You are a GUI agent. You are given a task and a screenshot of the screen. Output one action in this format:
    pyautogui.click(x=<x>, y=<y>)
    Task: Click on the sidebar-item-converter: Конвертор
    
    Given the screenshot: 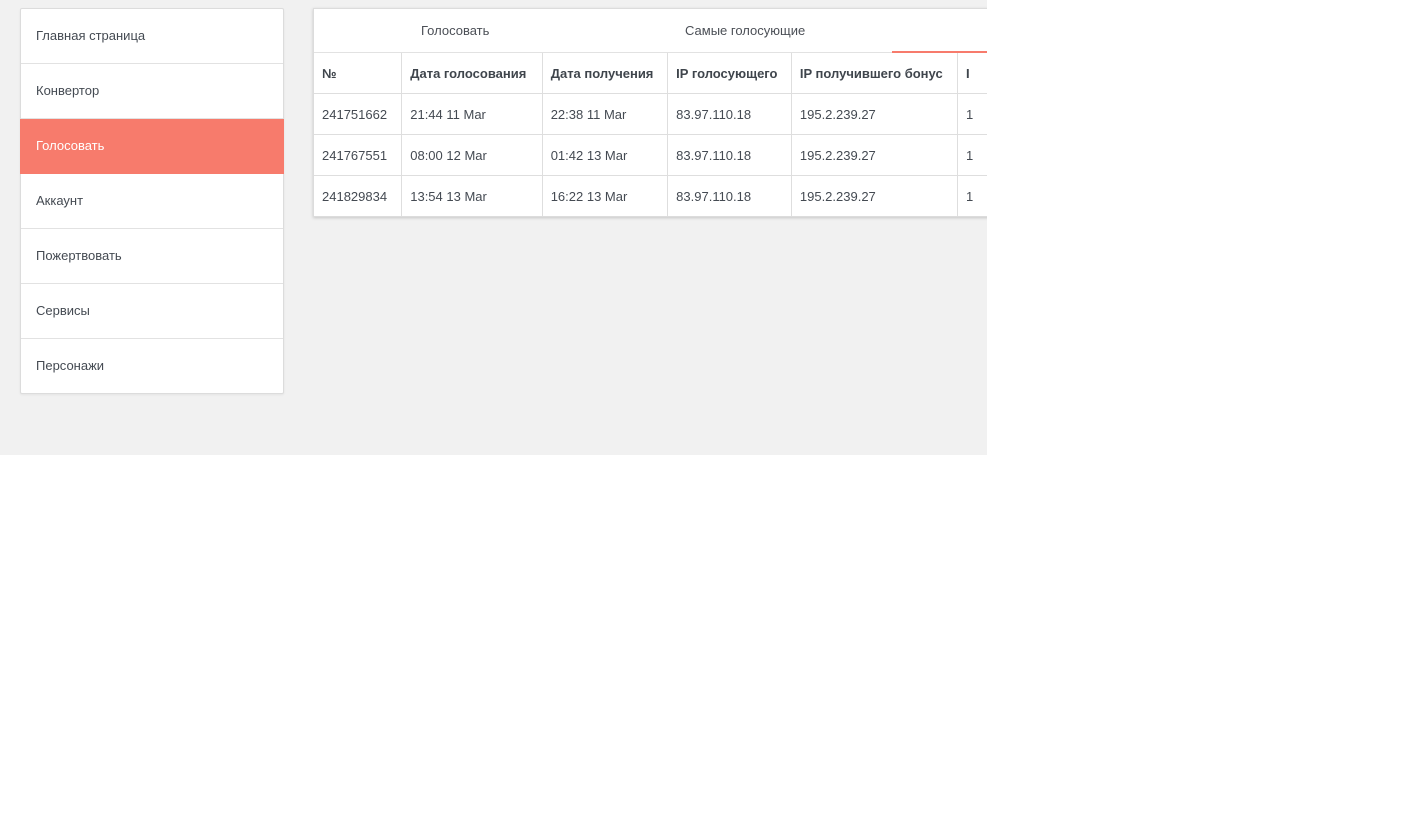 What is the action you would take?
    pyautogui.click(x=152, y=91)
    